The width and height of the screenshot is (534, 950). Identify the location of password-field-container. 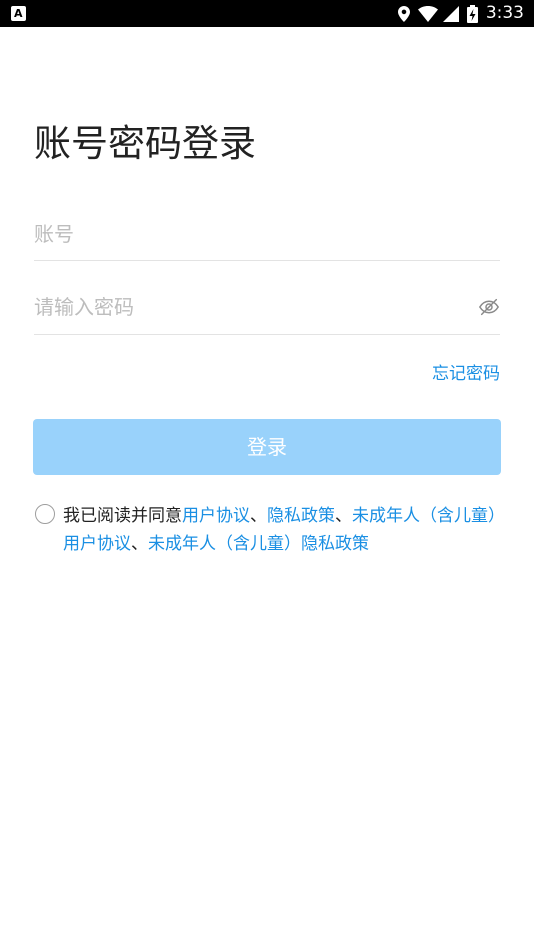
(267, 311).